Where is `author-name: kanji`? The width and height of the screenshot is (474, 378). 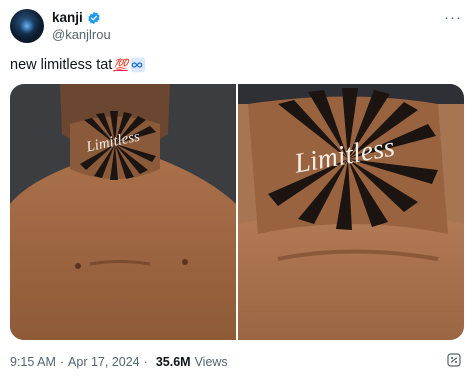
author-name: kanji is located at coordinates (67, 17).